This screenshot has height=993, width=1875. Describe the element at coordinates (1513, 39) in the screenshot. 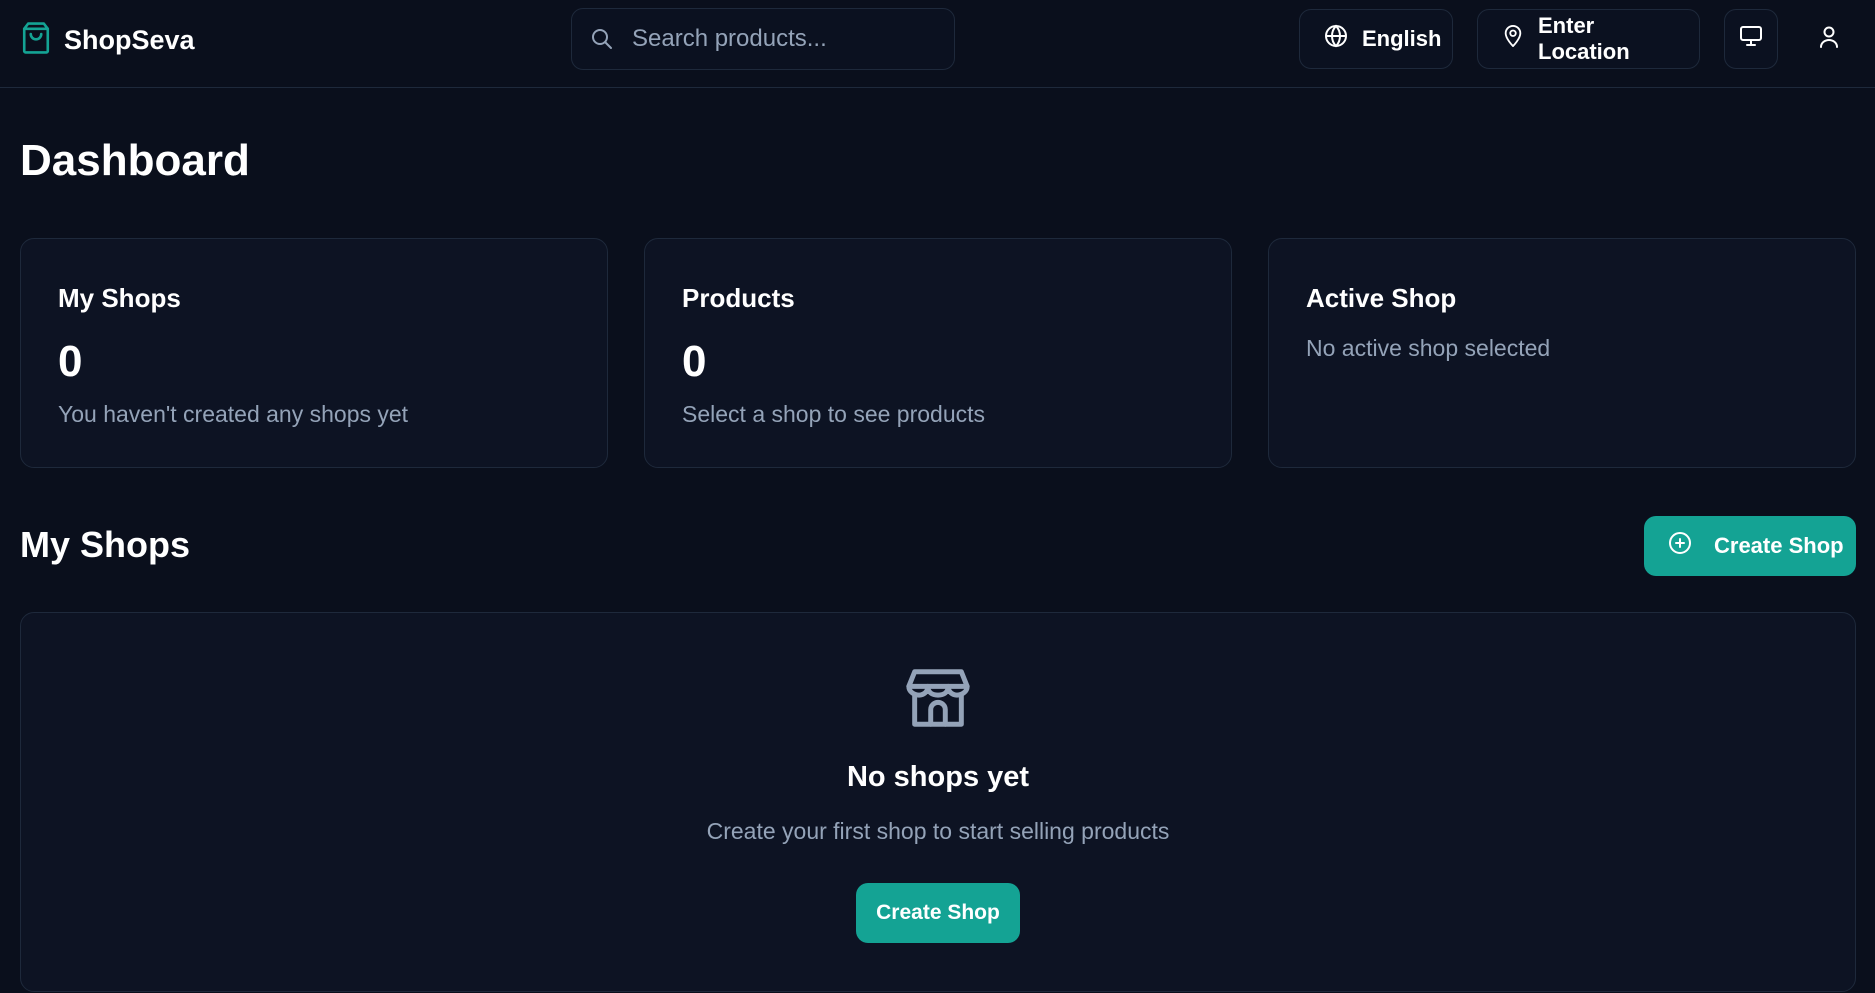

I see `map-pin-icon` at that location.